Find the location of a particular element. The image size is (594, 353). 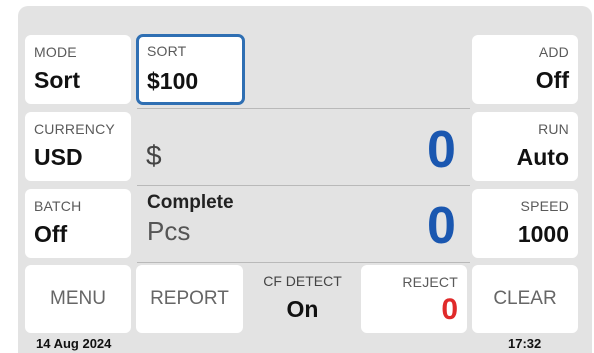

cf-detect-label: CF DETECT is located at coordinates (302, 281).